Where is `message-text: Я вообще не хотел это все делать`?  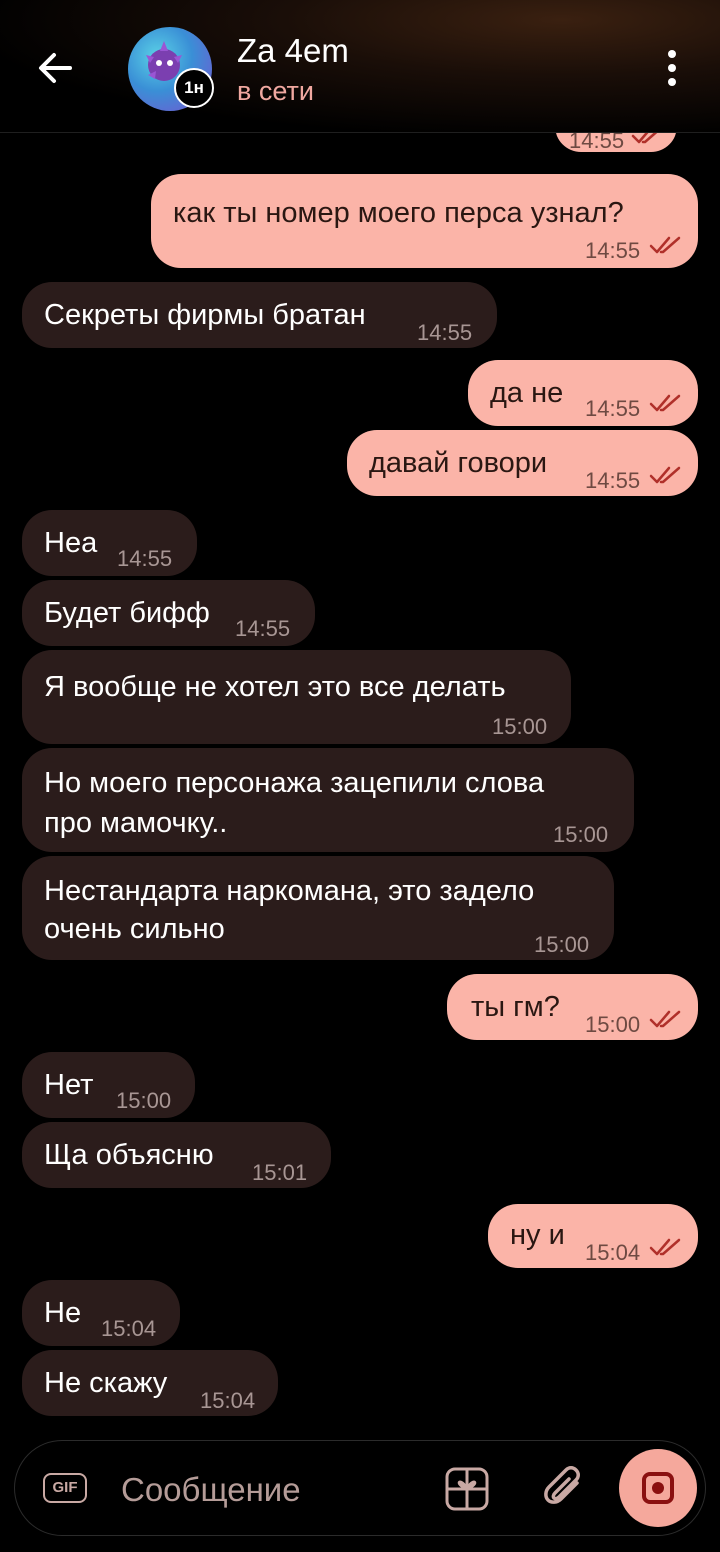 message-text: Я вообще не хотел это все делать is located at coordinates (275, 687).